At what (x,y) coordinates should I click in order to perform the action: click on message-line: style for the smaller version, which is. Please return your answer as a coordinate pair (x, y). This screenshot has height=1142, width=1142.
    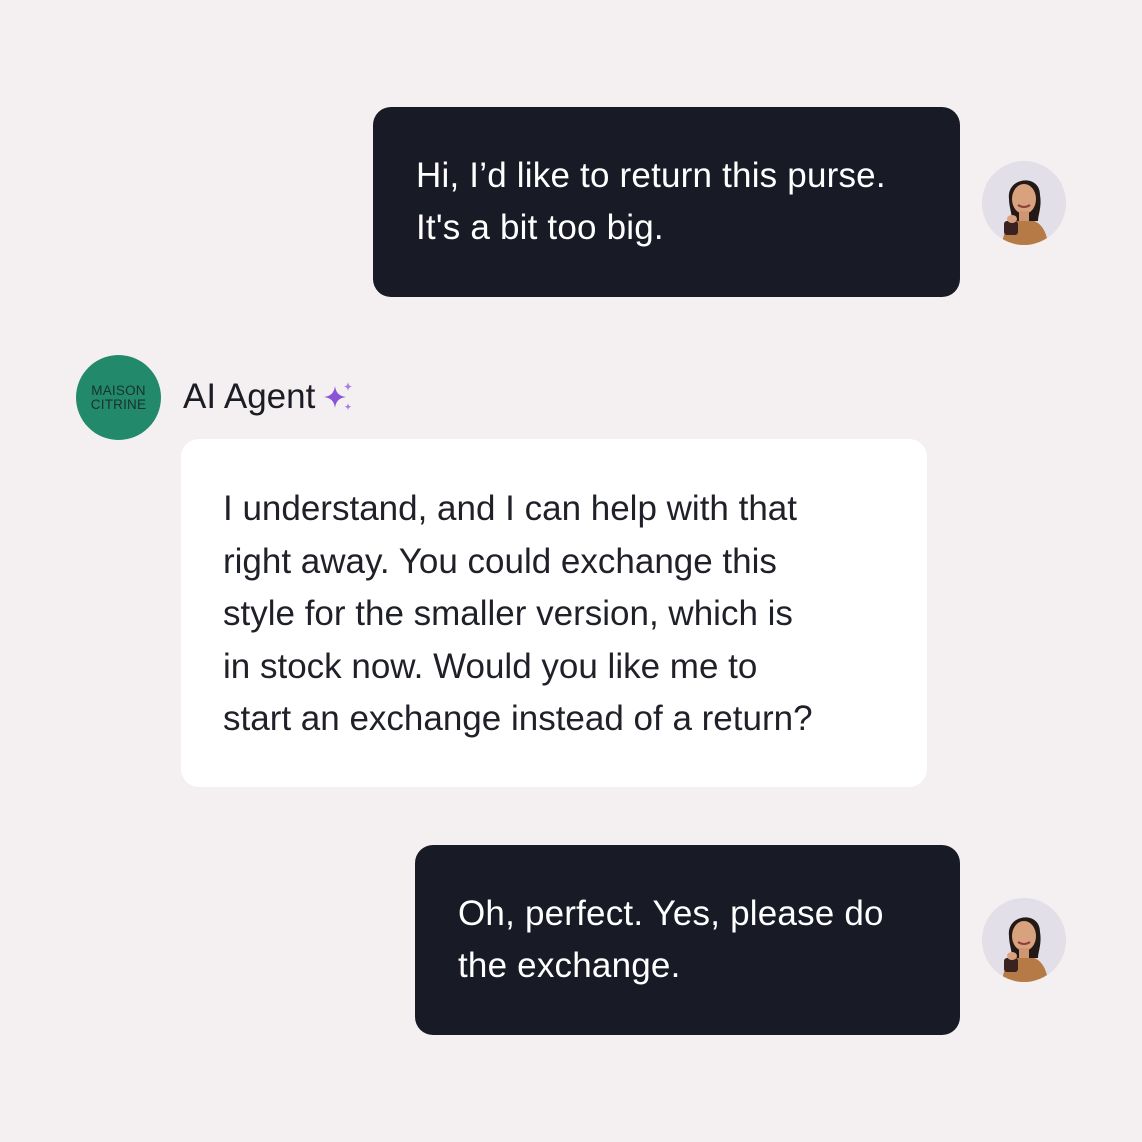
    Looking at the image, I should click on (508, 613).